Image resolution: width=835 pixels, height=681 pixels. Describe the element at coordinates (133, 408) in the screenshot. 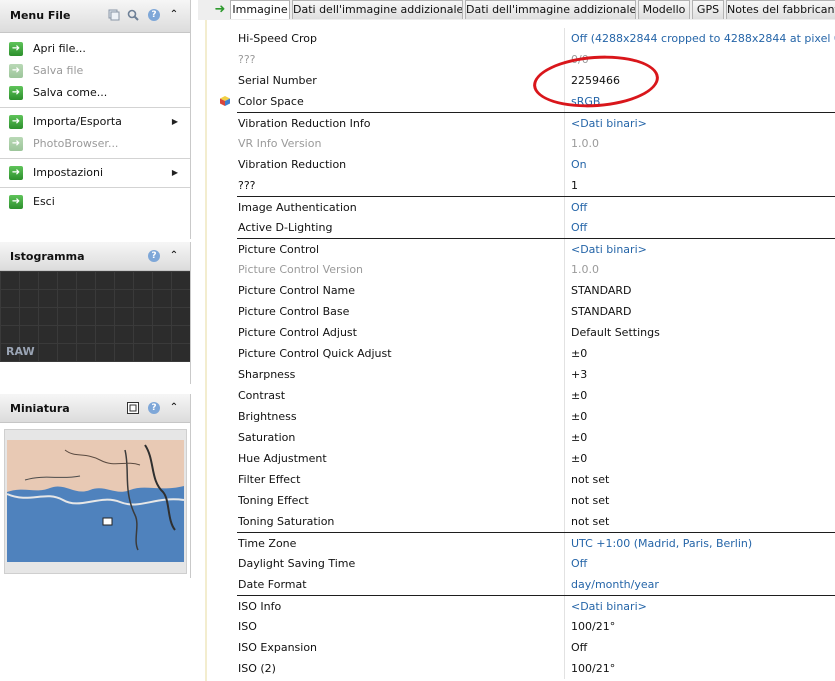

I see `fit-frame-icon` at that location.